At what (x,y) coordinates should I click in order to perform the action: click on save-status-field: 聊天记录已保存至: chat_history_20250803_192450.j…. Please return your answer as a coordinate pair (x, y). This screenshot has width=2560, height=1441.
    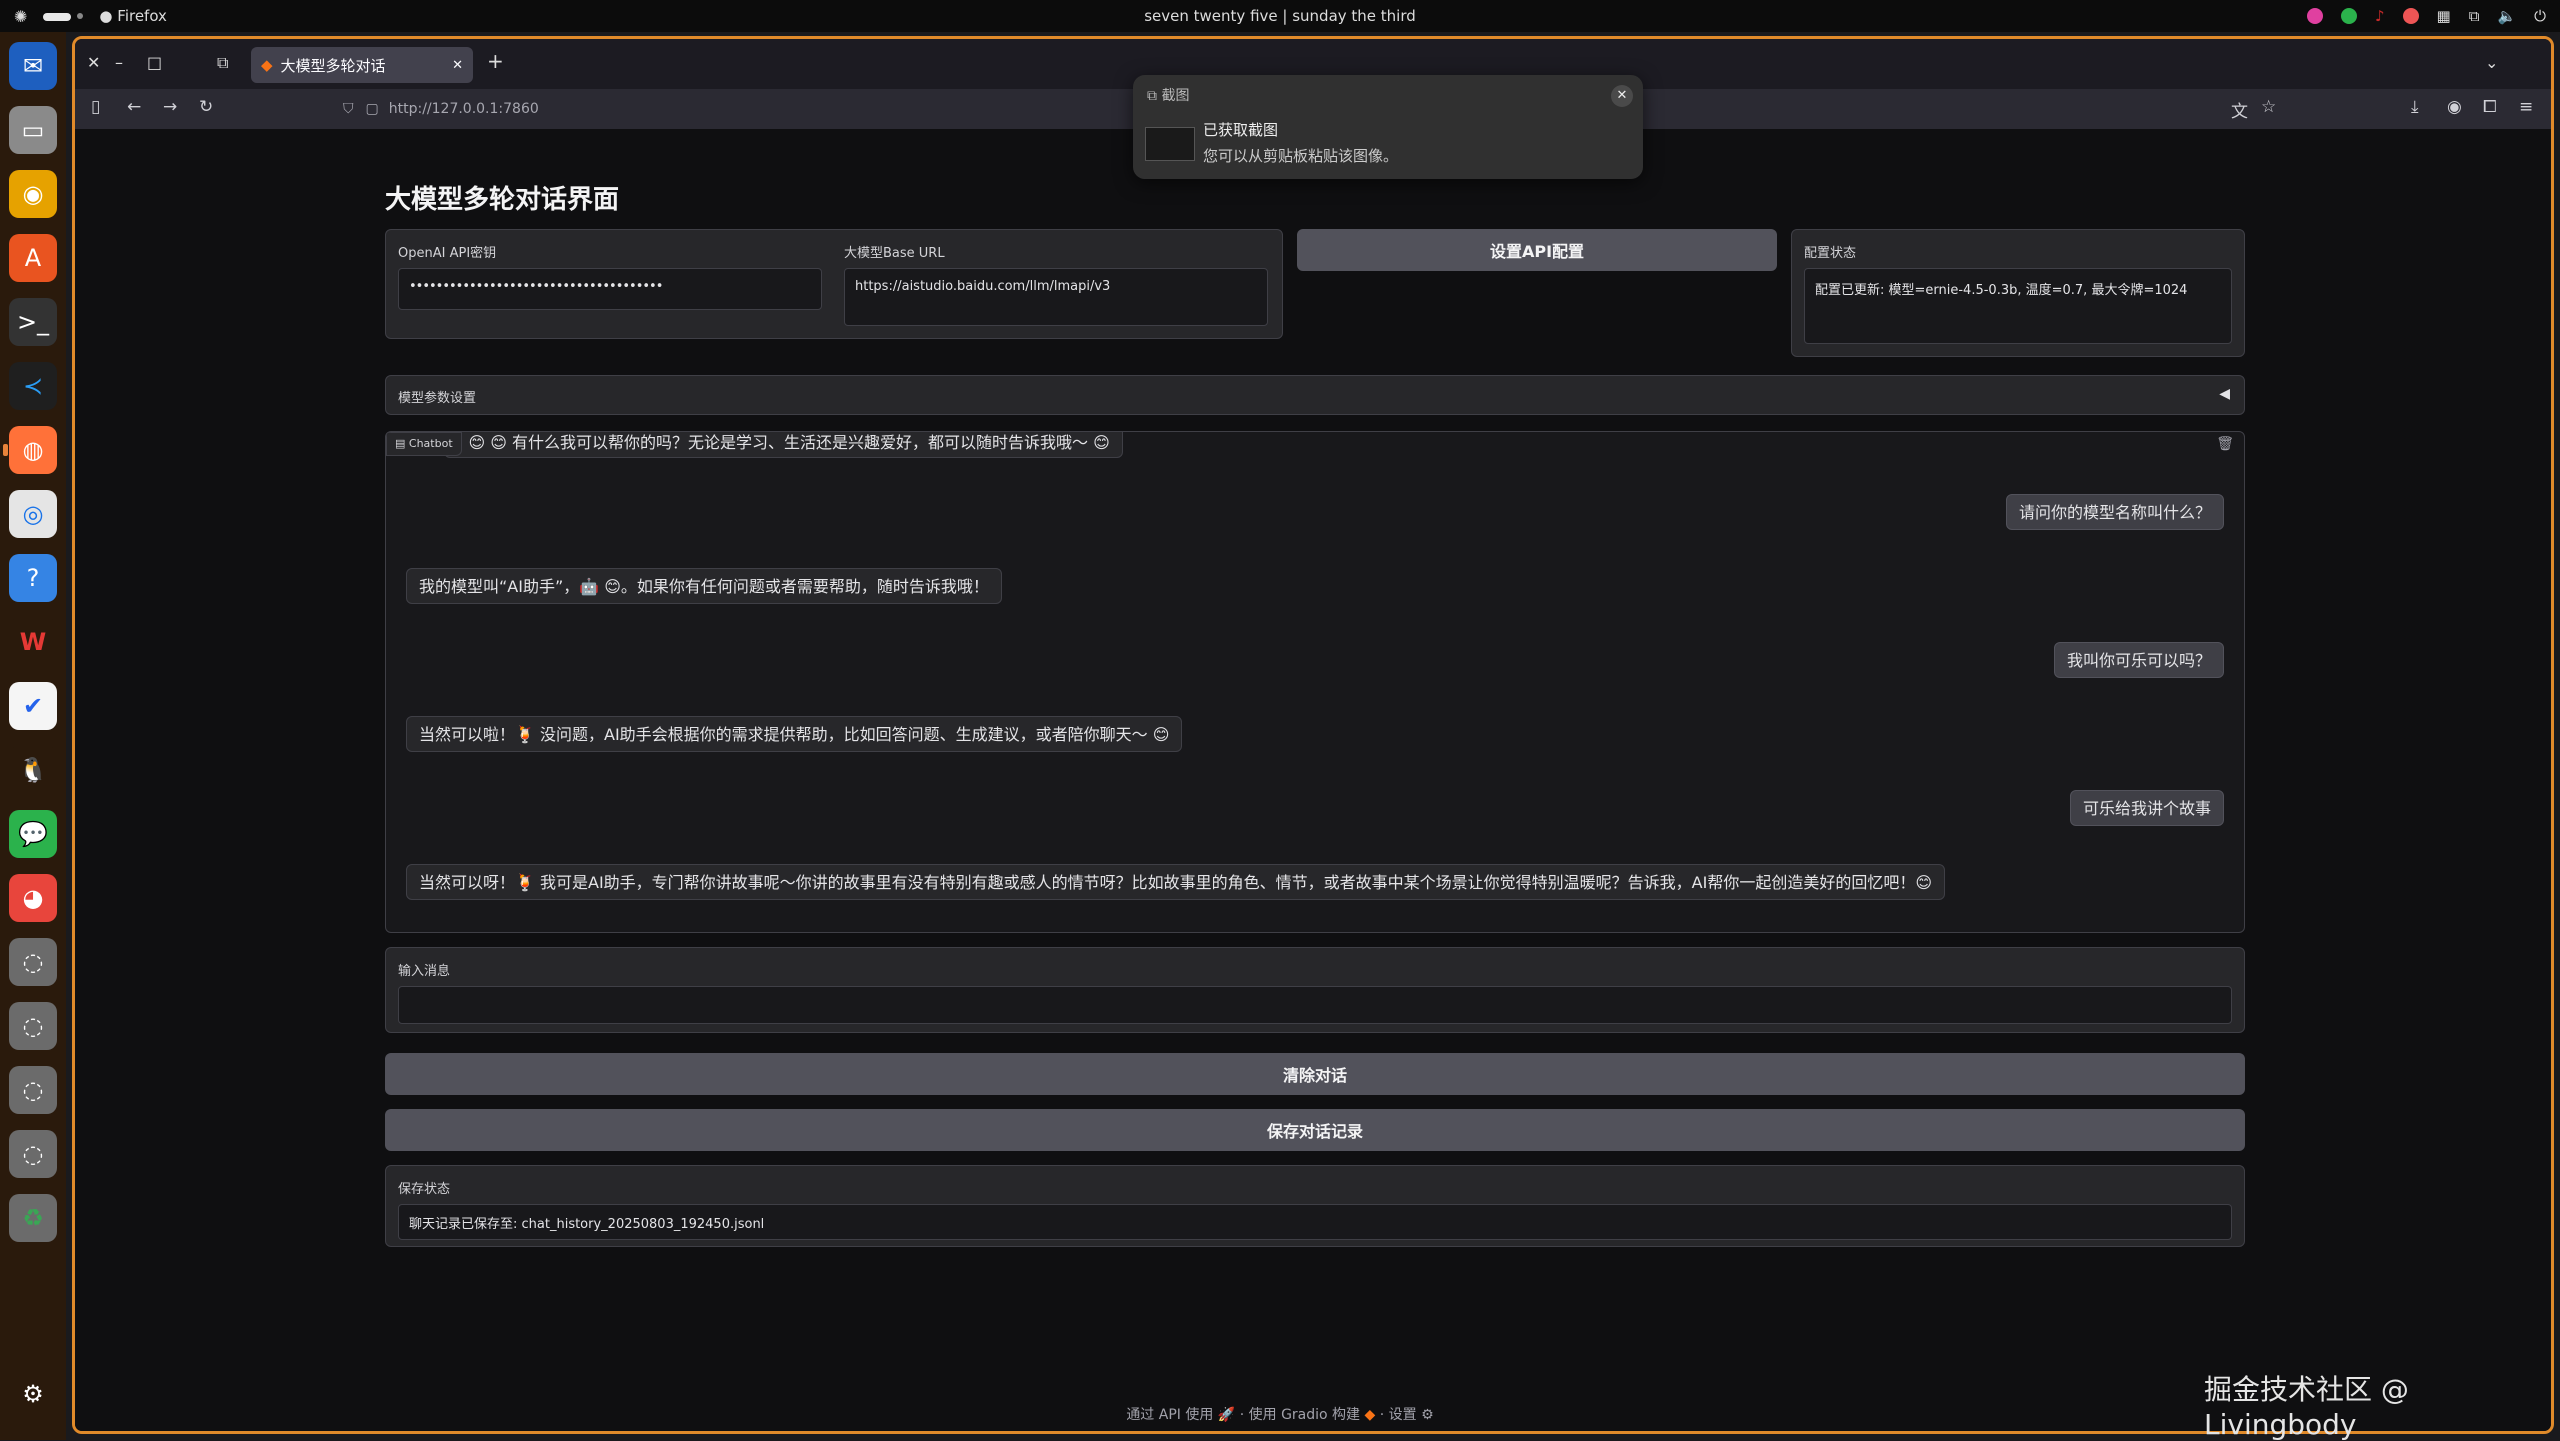
    Looking at the image, I should click on (1315, 1222).